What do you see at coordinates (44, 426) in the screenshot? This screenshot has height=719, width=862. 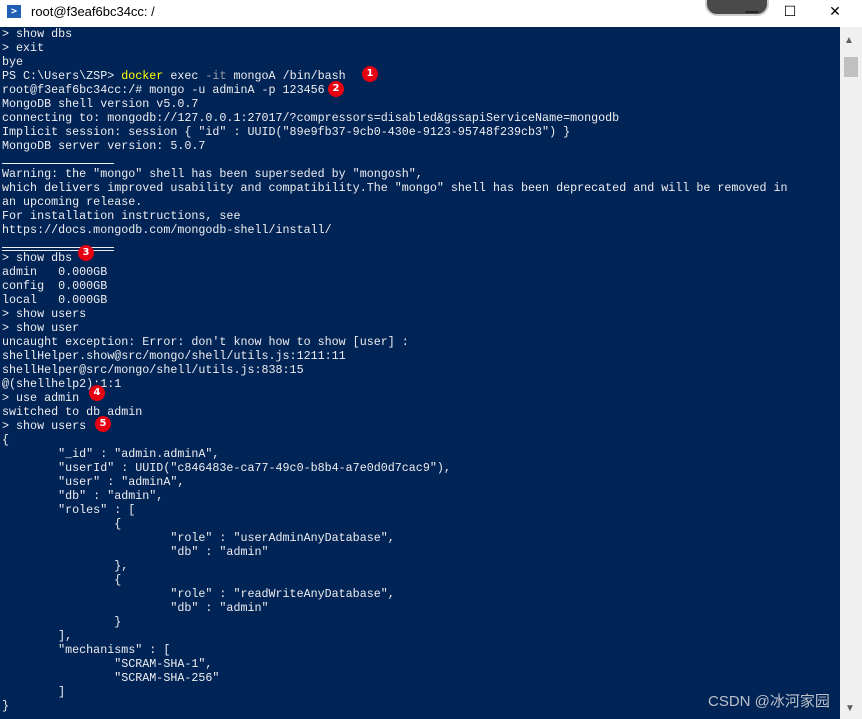 I see `line-text: > show users` at bounding box center [44, 426].